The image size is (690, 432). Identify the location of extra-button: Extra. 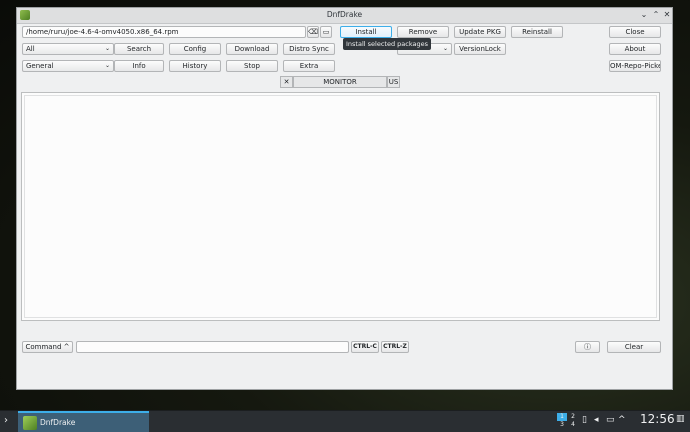
(309, 66).